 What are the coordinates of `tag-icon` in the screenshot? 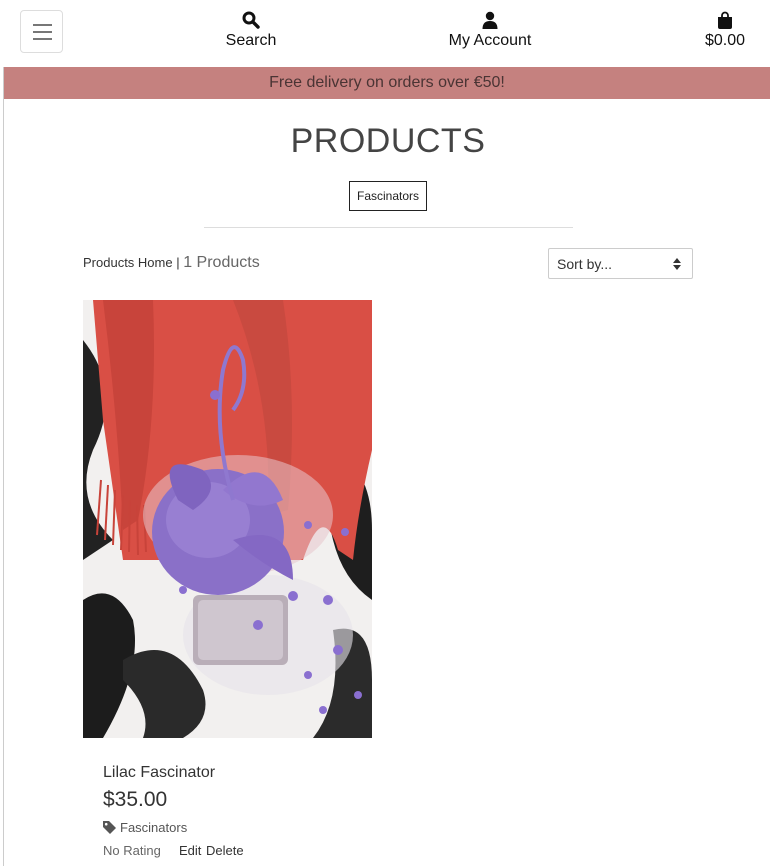 It's located at (109, 827).